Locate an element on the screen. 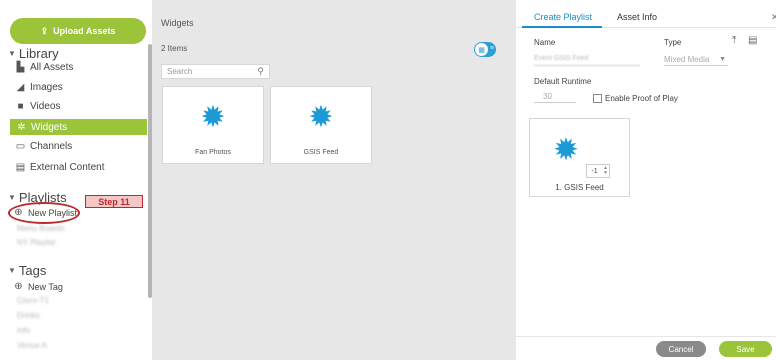 The width and height of the screenshot is (776, 360). chevron-down-icon: ▼ is located at coordinates (722, 59).